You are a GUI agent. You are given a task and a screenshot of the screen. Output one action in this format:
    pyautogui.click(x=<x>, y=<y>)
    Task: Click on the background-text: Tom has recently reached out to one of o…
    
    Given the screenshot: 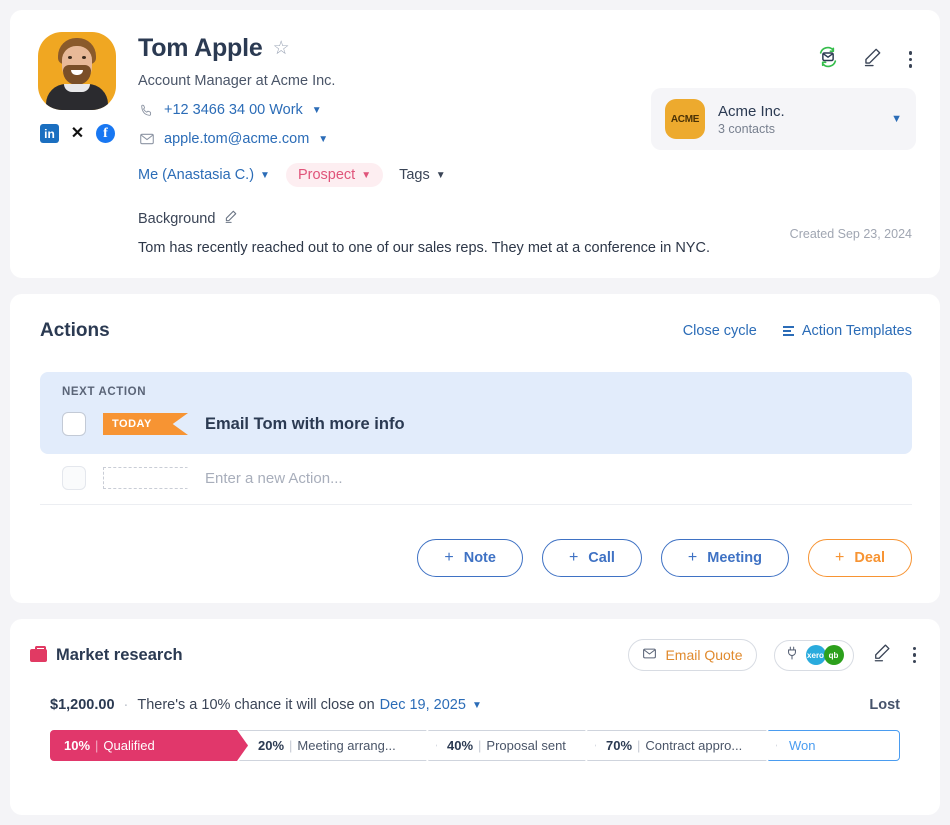 What is the action you would take?
    pyautogui.click(x=527, y=248)
    